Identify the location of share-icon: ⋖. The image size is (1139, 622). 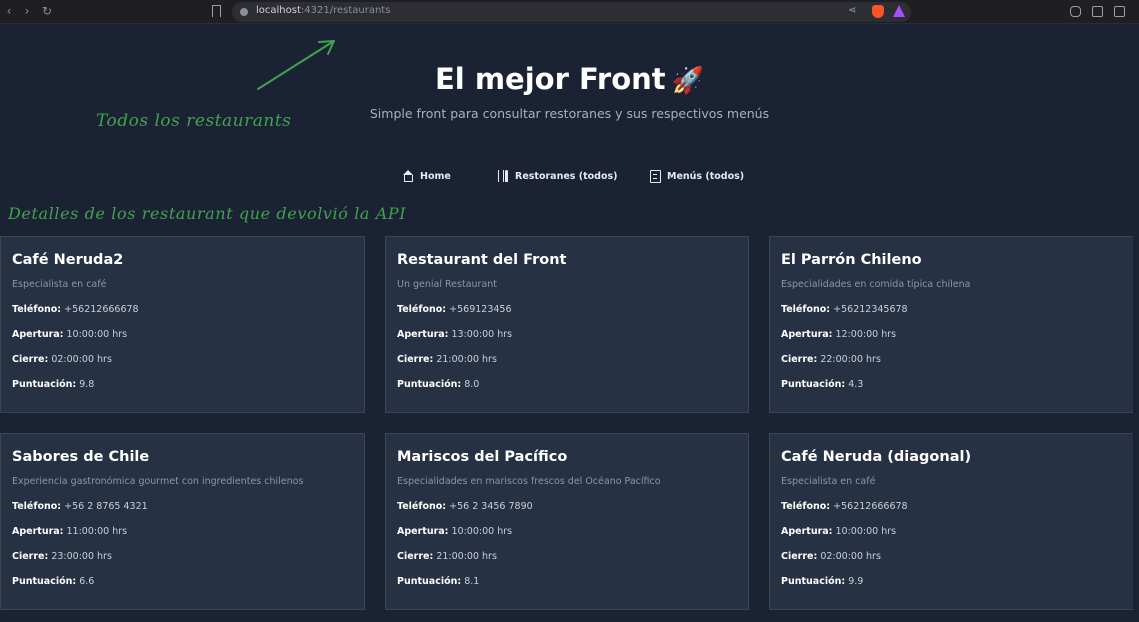
(853, 11).